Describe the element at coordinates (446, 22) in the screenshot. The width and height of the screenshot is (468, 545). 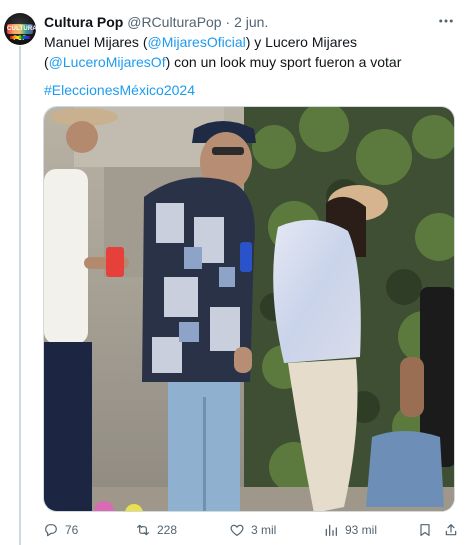
I see `more-icon` at that location.